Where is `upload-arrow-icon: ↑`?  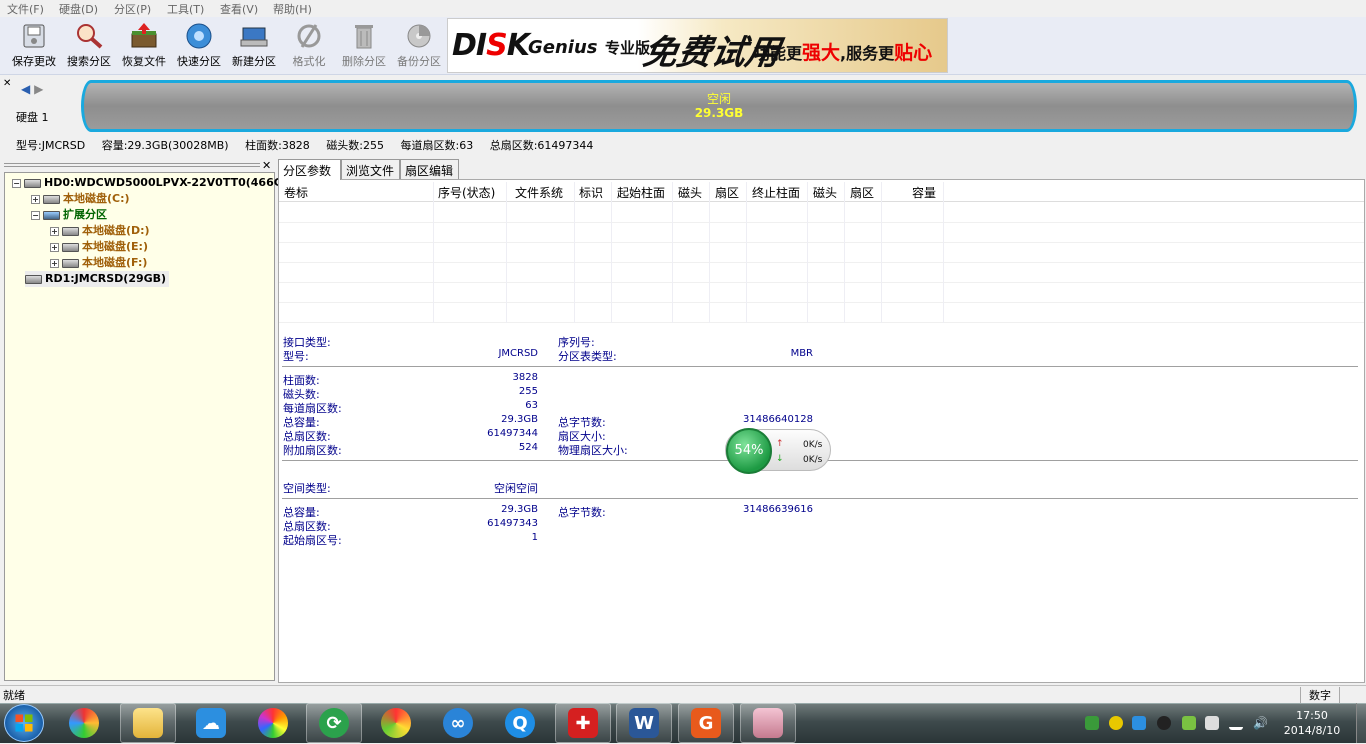
upload-arrow-icon: ↑ is located at coordinates (780, 444).